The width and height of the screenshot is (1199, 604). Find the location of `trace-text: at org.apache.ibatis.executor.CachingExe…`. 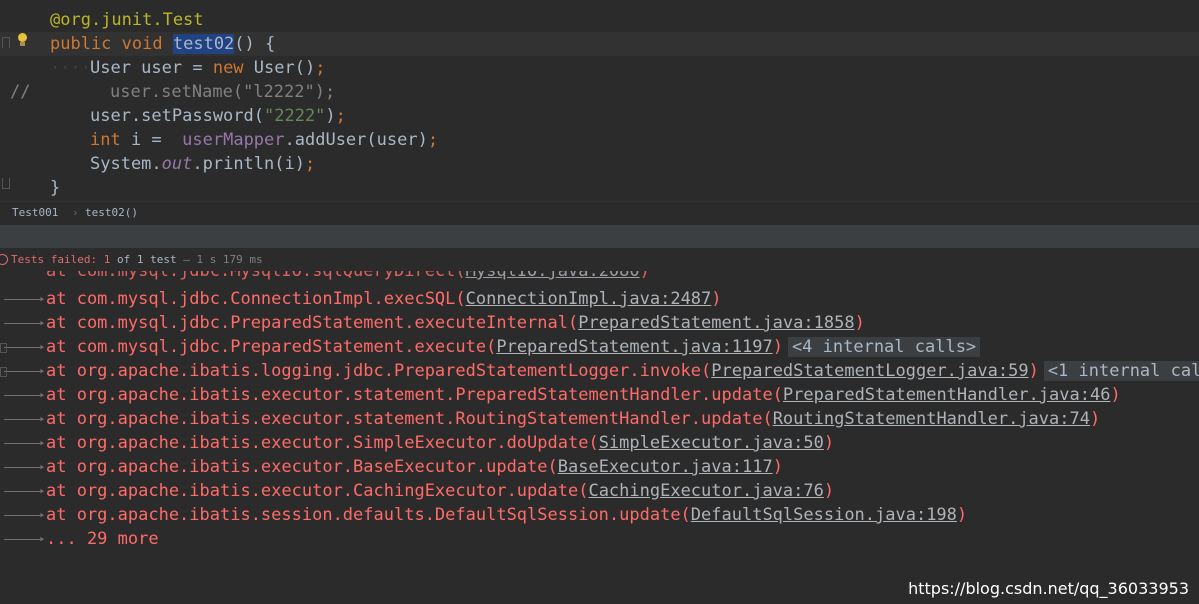

trace-text: at org.apache.ibatis.executor.CachingExe… is located at coordinates (317, 491).